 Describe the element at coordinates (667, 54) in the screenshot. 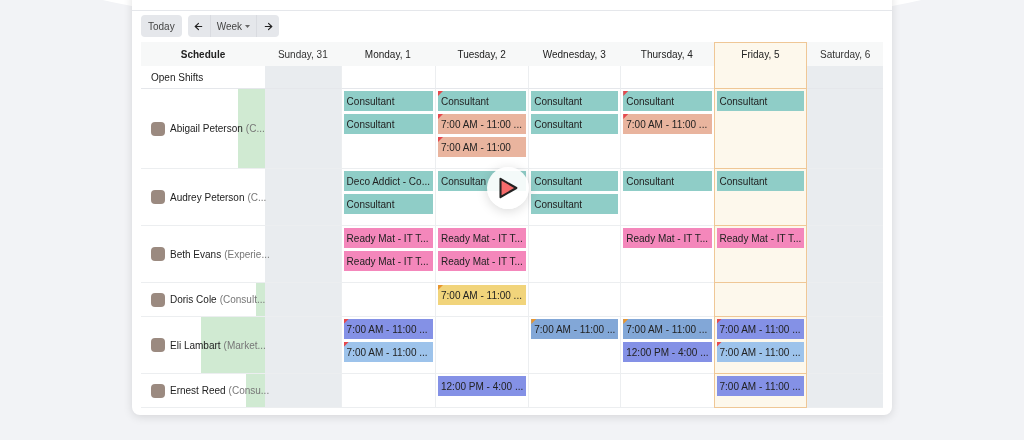

I see `column-header: Thursday, 4` at that location.